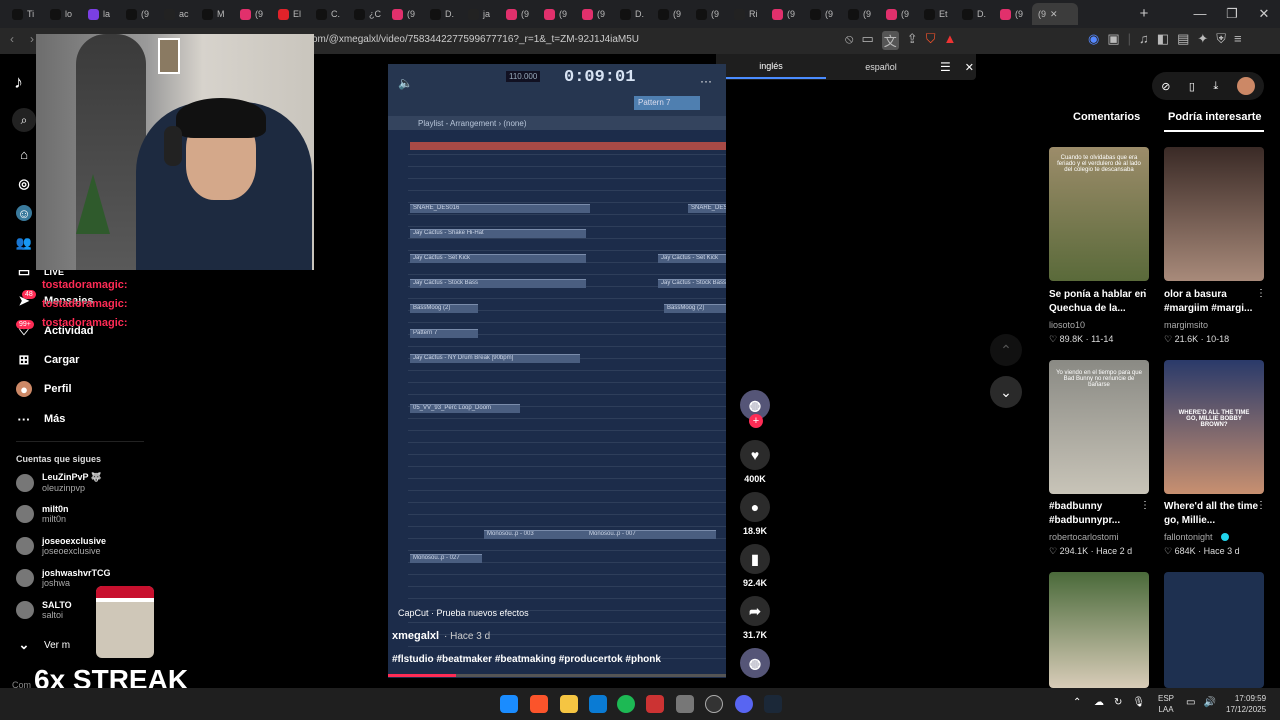 The height and width of the screenshot is (720, 1280). Describe the element at coordinates (744, 704) in the screenshot. I see `discord-icon` at that location.